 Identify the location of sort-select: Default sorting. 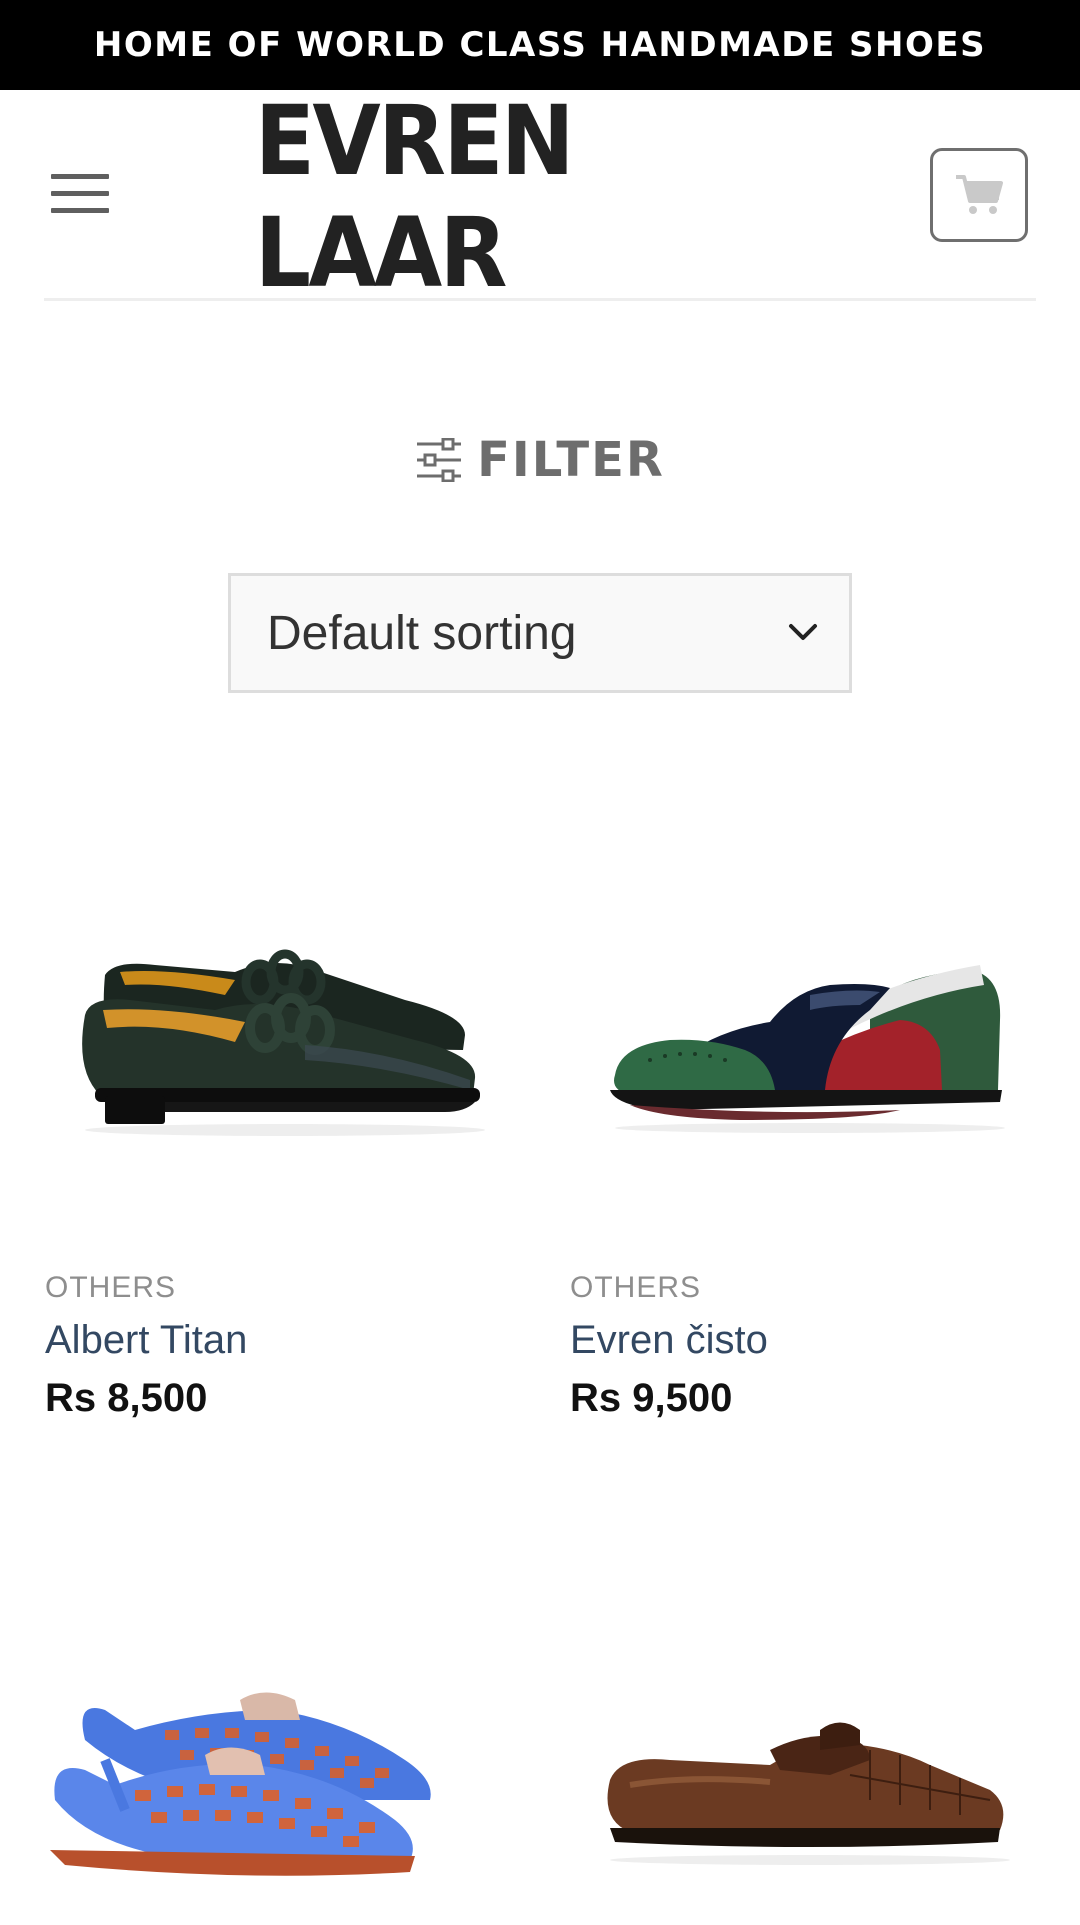
(540, 633).